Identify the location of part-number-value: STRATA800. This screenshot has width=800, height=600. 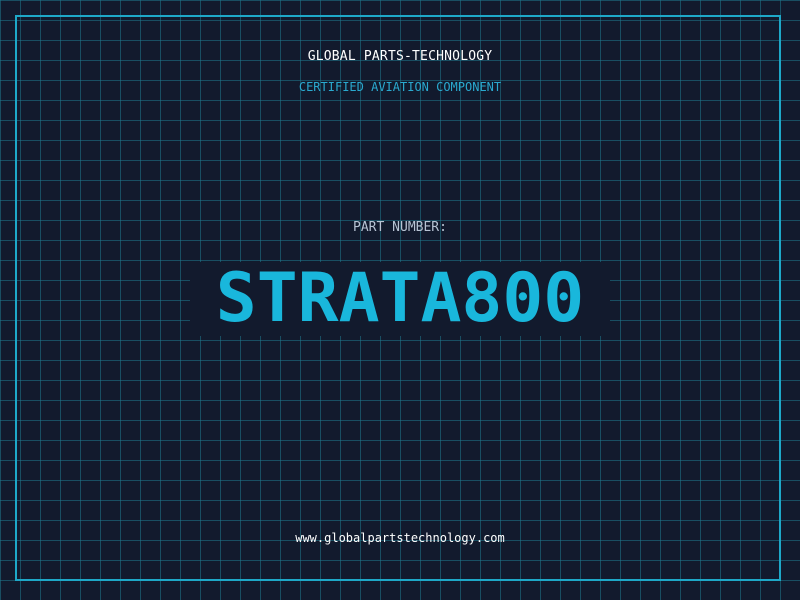
(400, 298).